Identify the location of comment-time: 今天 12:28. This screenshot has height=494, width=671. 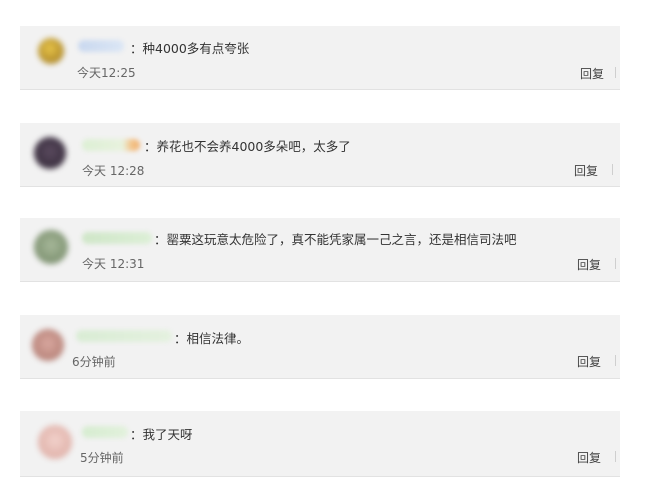
(113, 171).